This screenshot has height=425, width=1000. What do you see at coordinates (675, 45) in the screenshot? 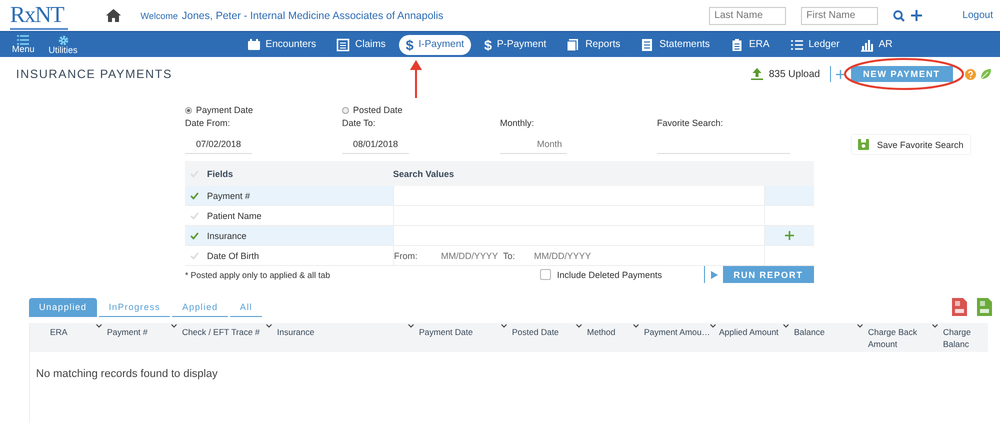
I see `nav-tab: Statements` at bounding box center [675, 45].